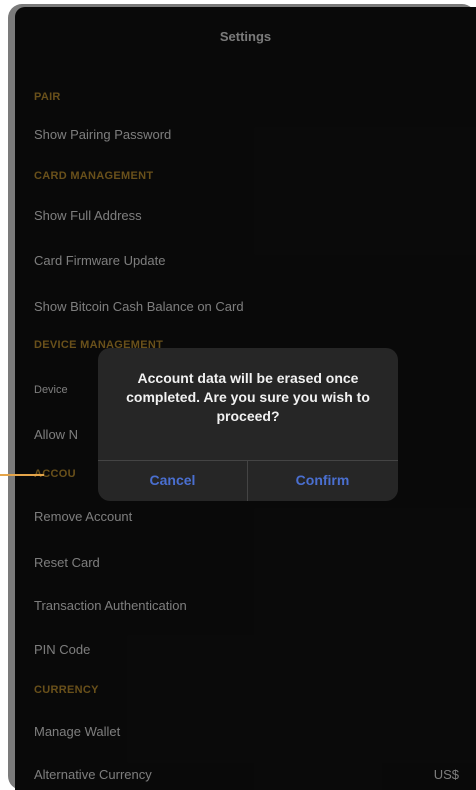  What do you see at coordinates (22, 475) in the screenshot?
I see `annotation-pointer-line` at bounding box center [22, 475].